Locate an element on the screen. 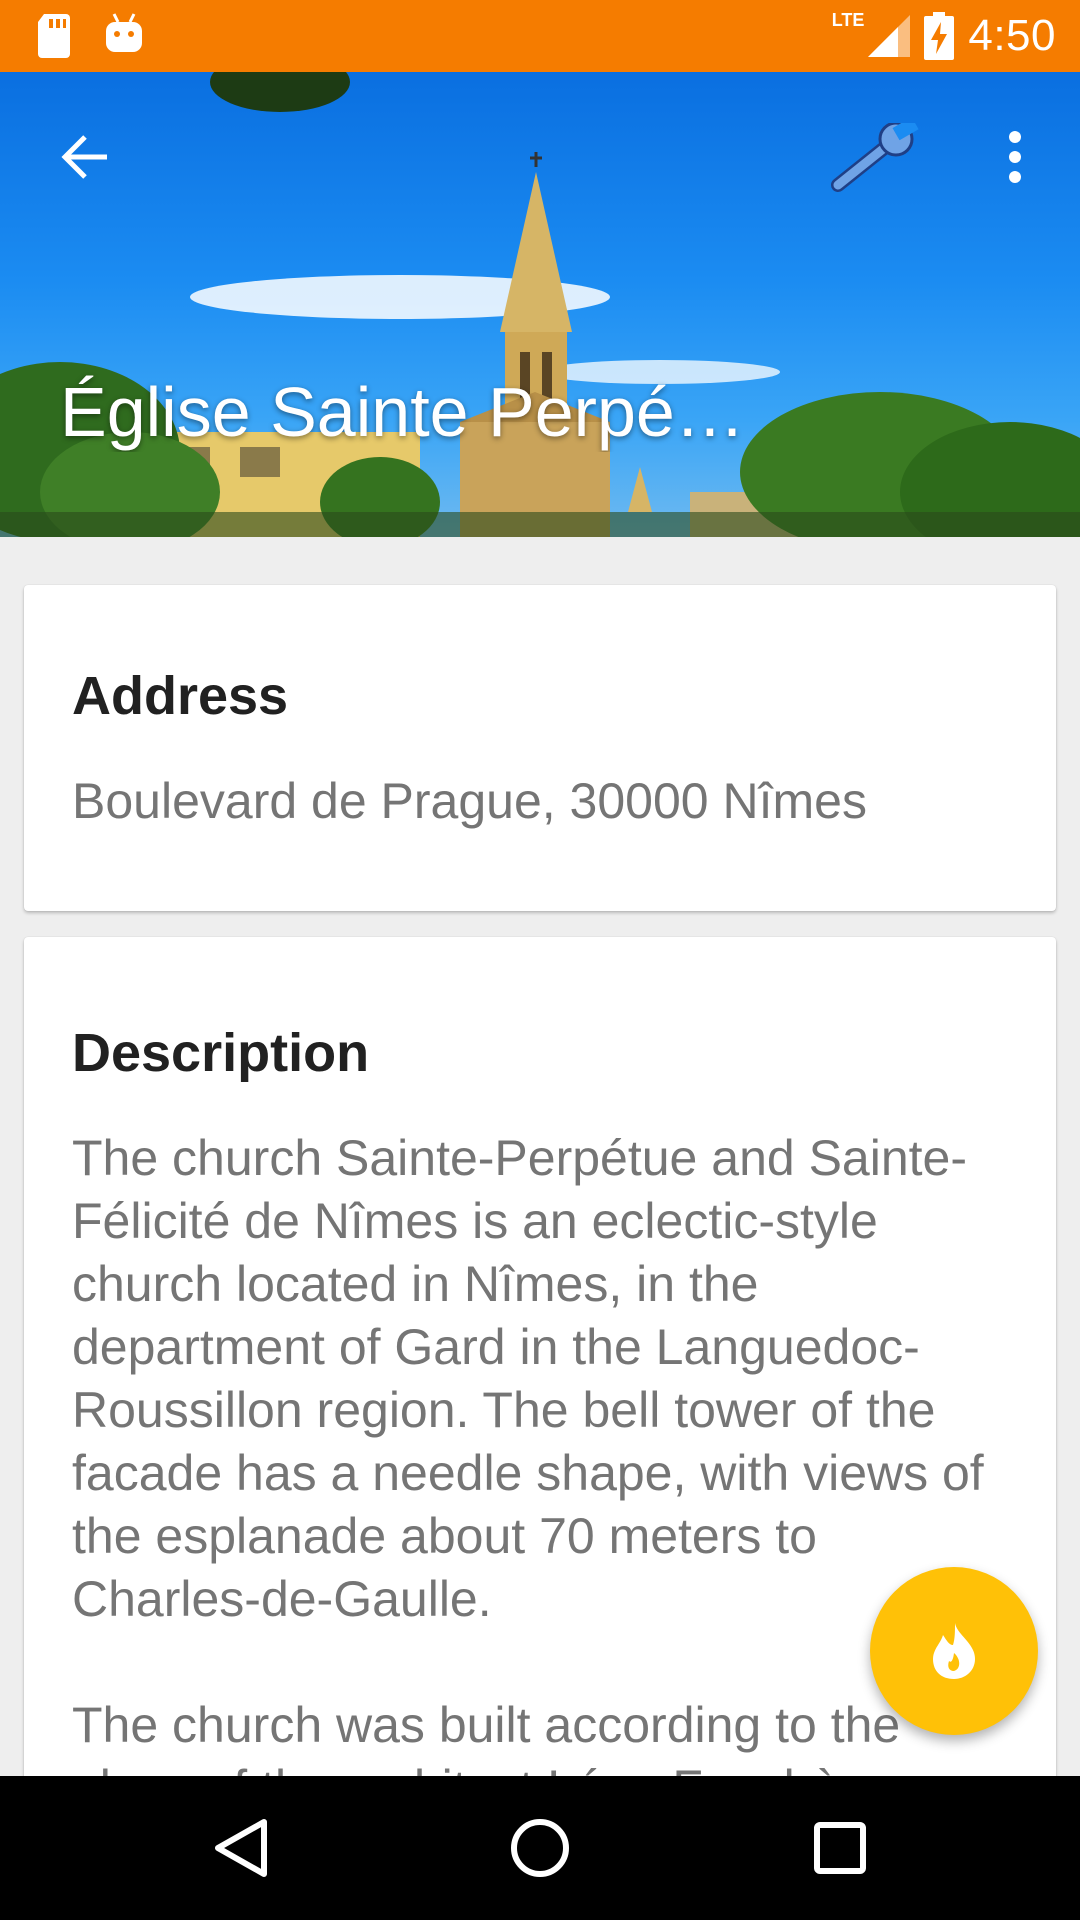  back-button is located at coordinates (85, 157).